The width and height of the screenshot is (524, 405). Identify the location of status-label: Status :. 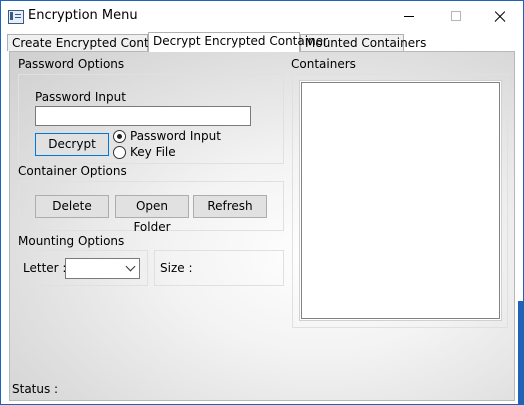
(35, 389).